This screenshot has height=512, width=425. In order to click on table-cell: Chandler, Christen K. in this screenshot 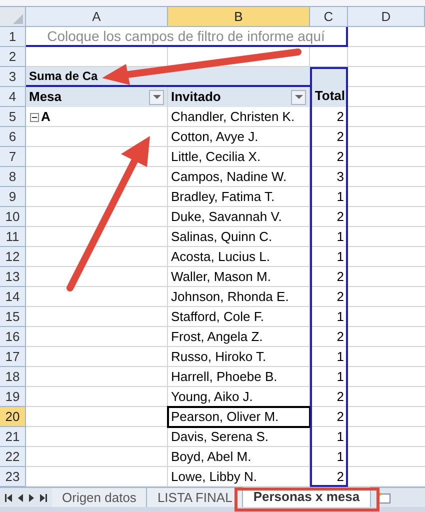, I will do `click(239, 117)`.